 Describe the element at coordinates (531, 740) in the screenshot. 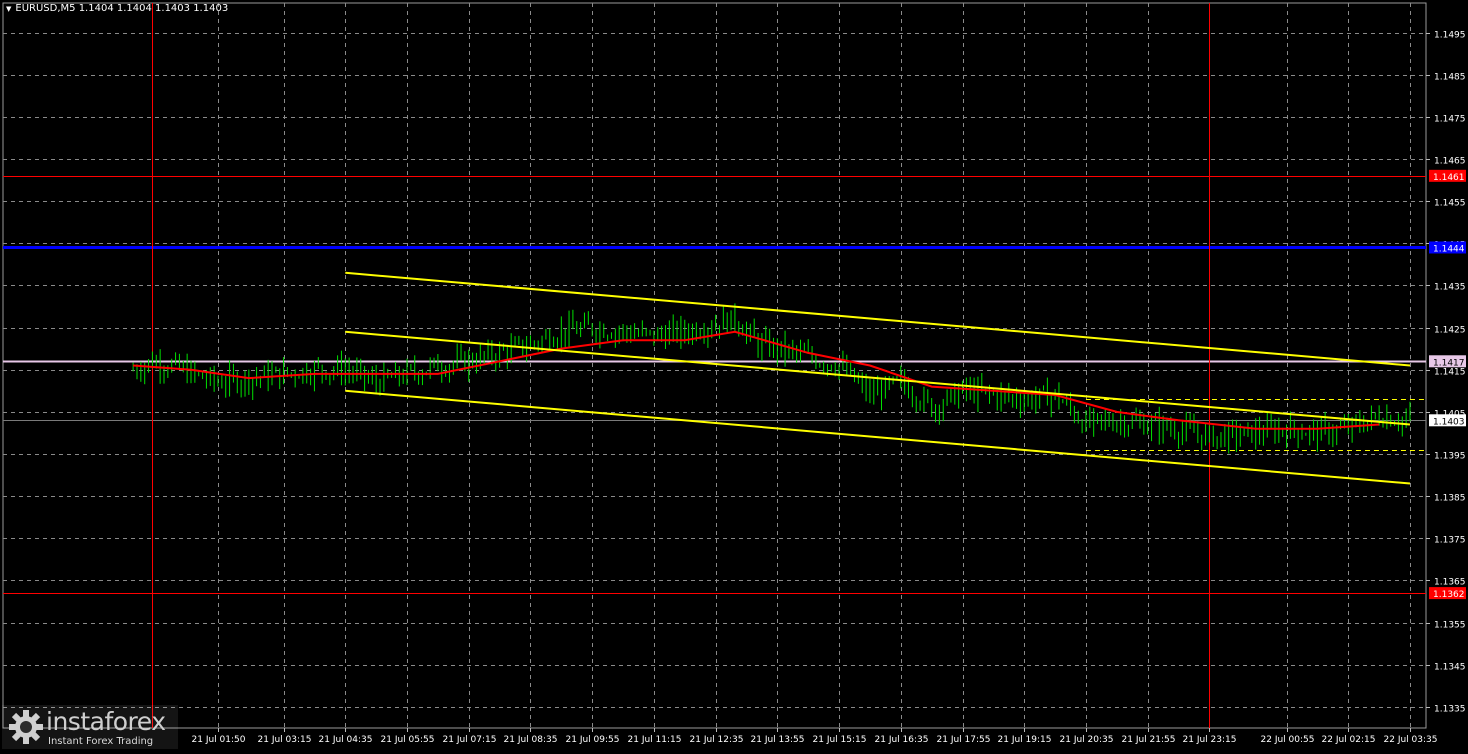

I see `x-tick-label: 21 Jul 08:35` at that location.